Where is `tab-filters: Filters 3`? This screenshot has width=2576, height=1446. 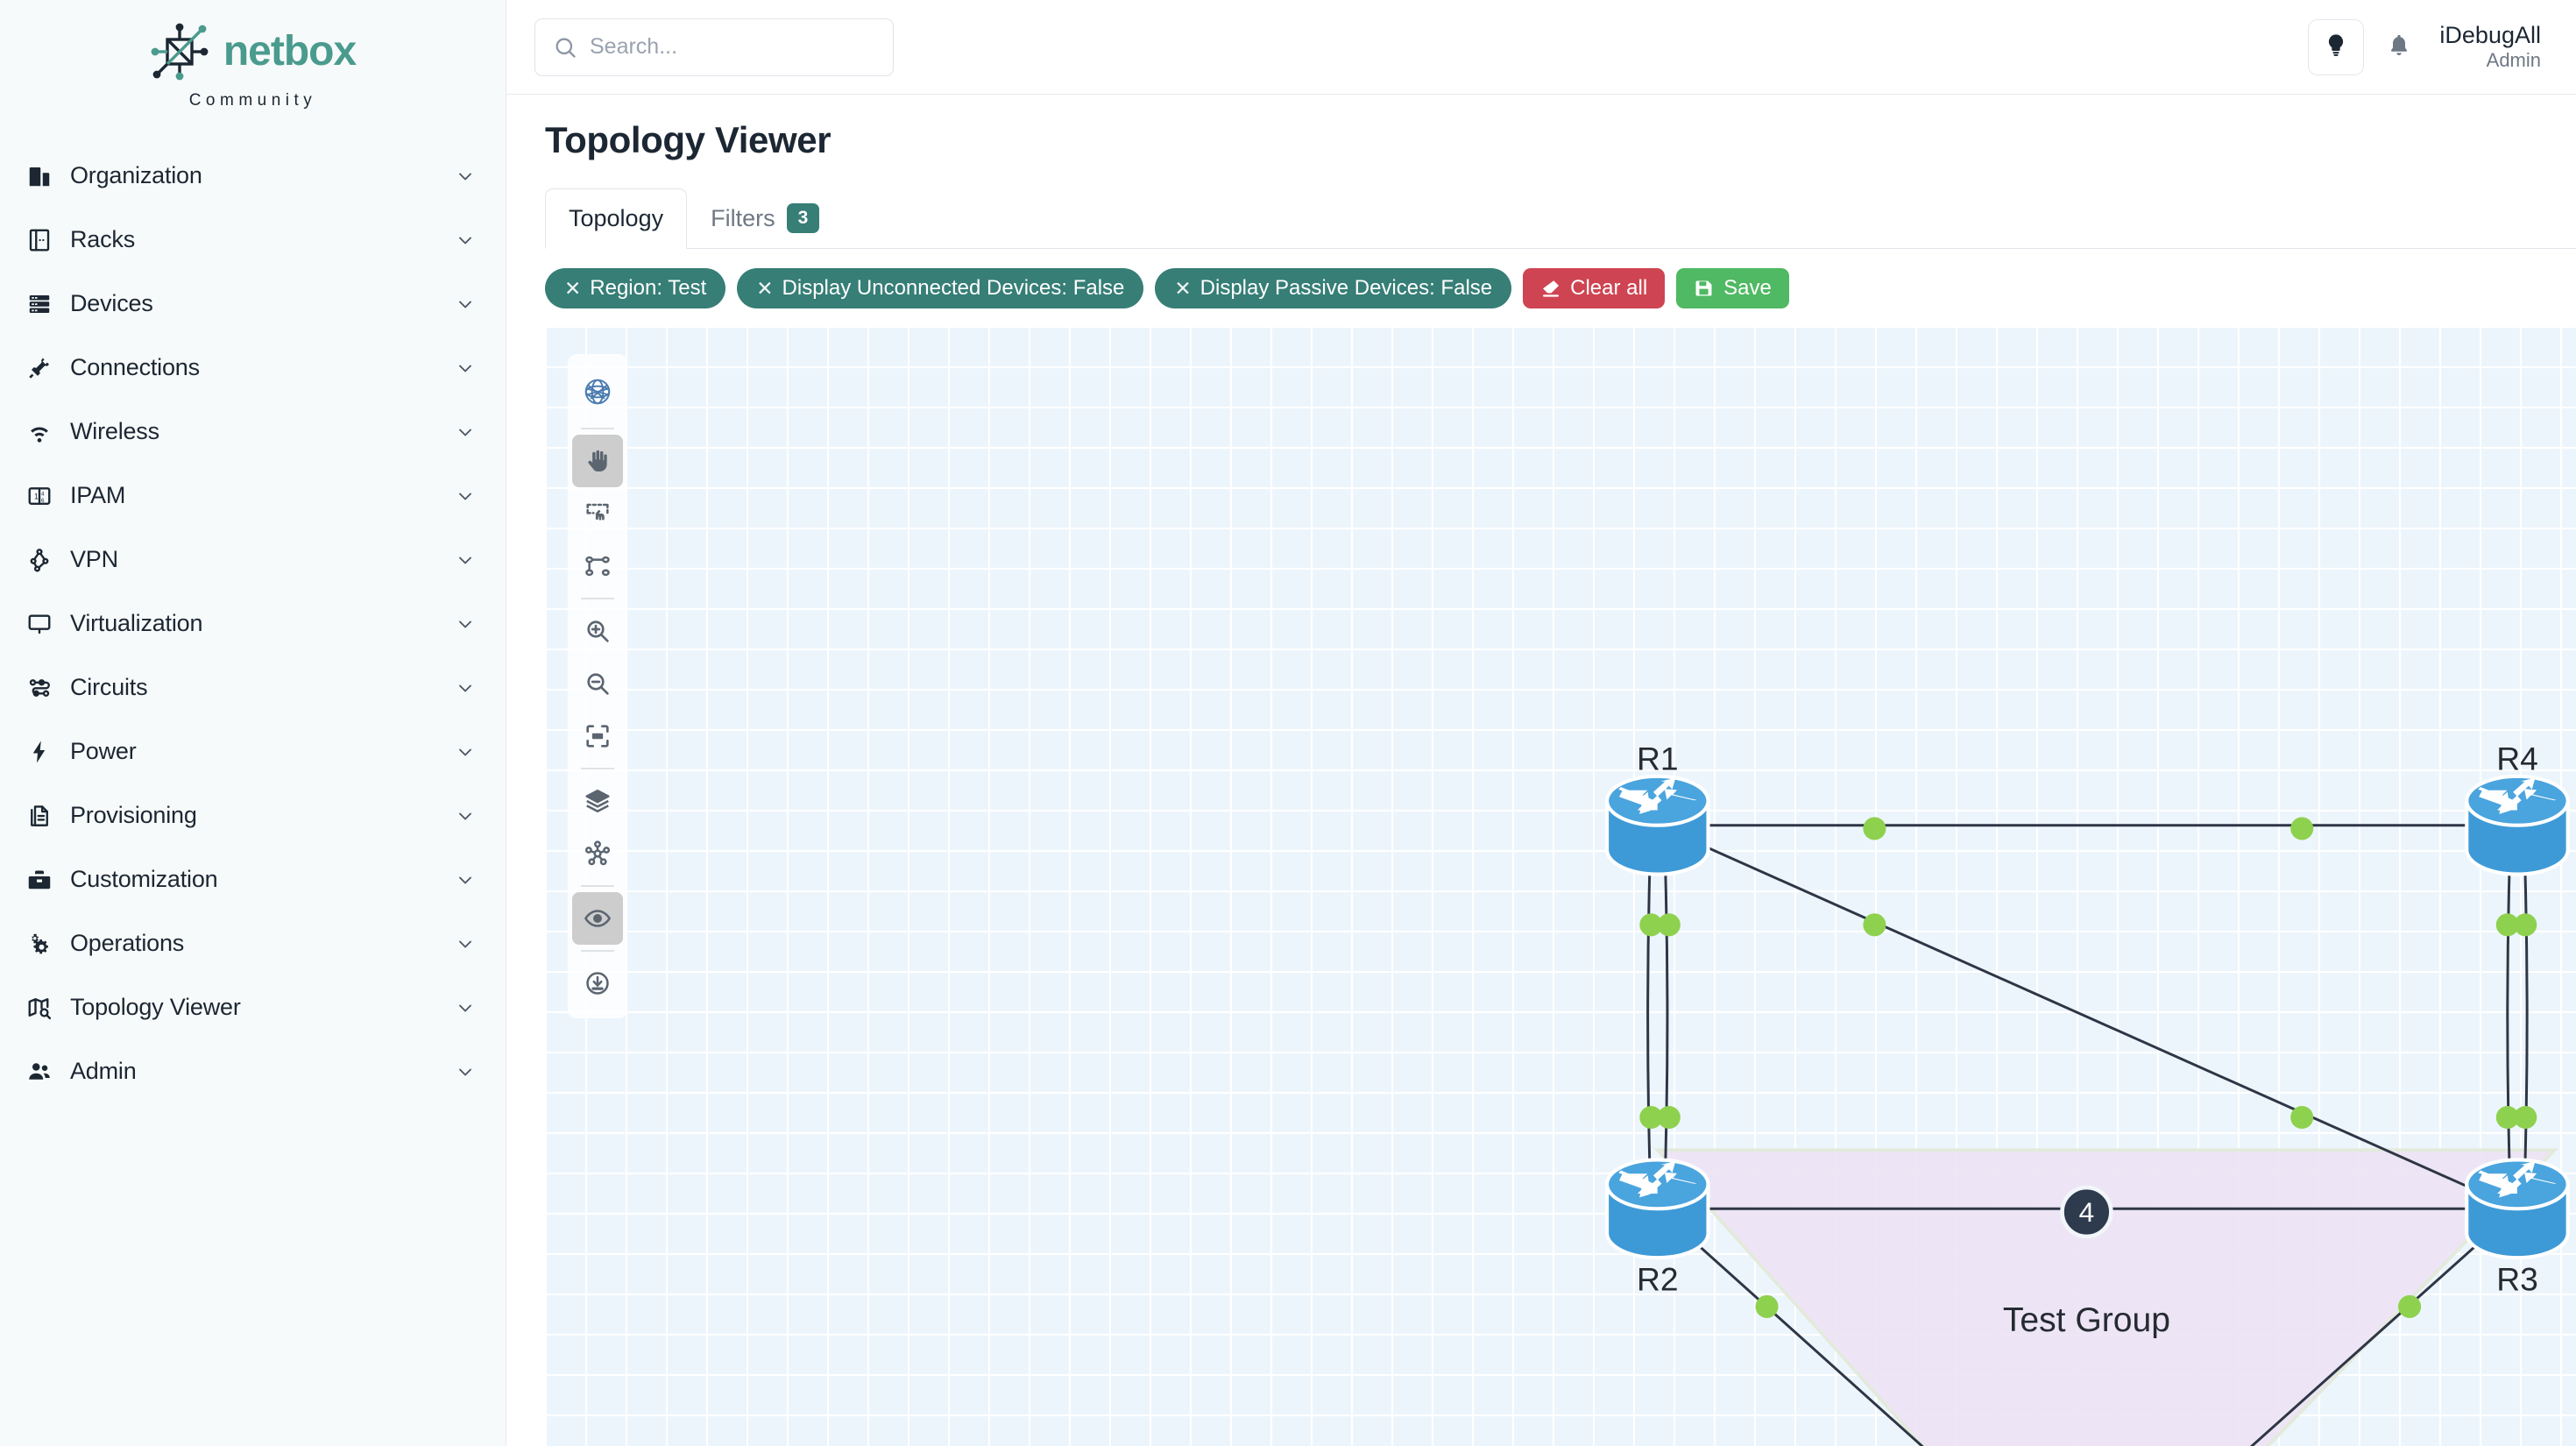 tab-filters: Filters 3 is located at coordinates (765, 218).